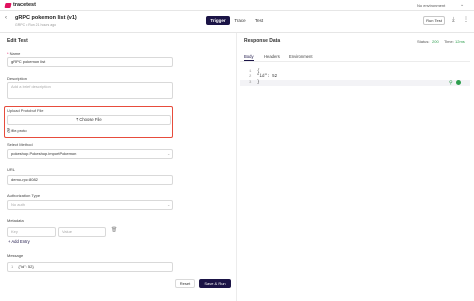 Image resolution: width=474 pixels, height=301 pixels. I want to click on code-line: }, so click(258, 83).